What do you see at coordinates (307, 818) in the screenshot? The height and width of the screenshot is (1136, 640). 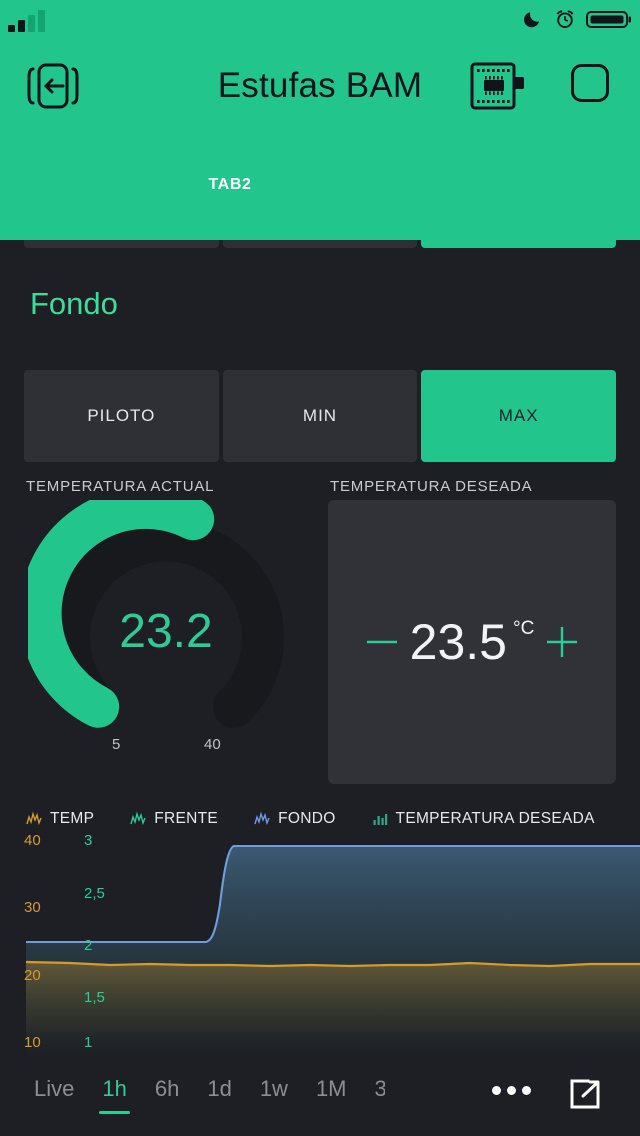 I see `legend-label-fondo: FONDO` at bounding box center [307, 818].